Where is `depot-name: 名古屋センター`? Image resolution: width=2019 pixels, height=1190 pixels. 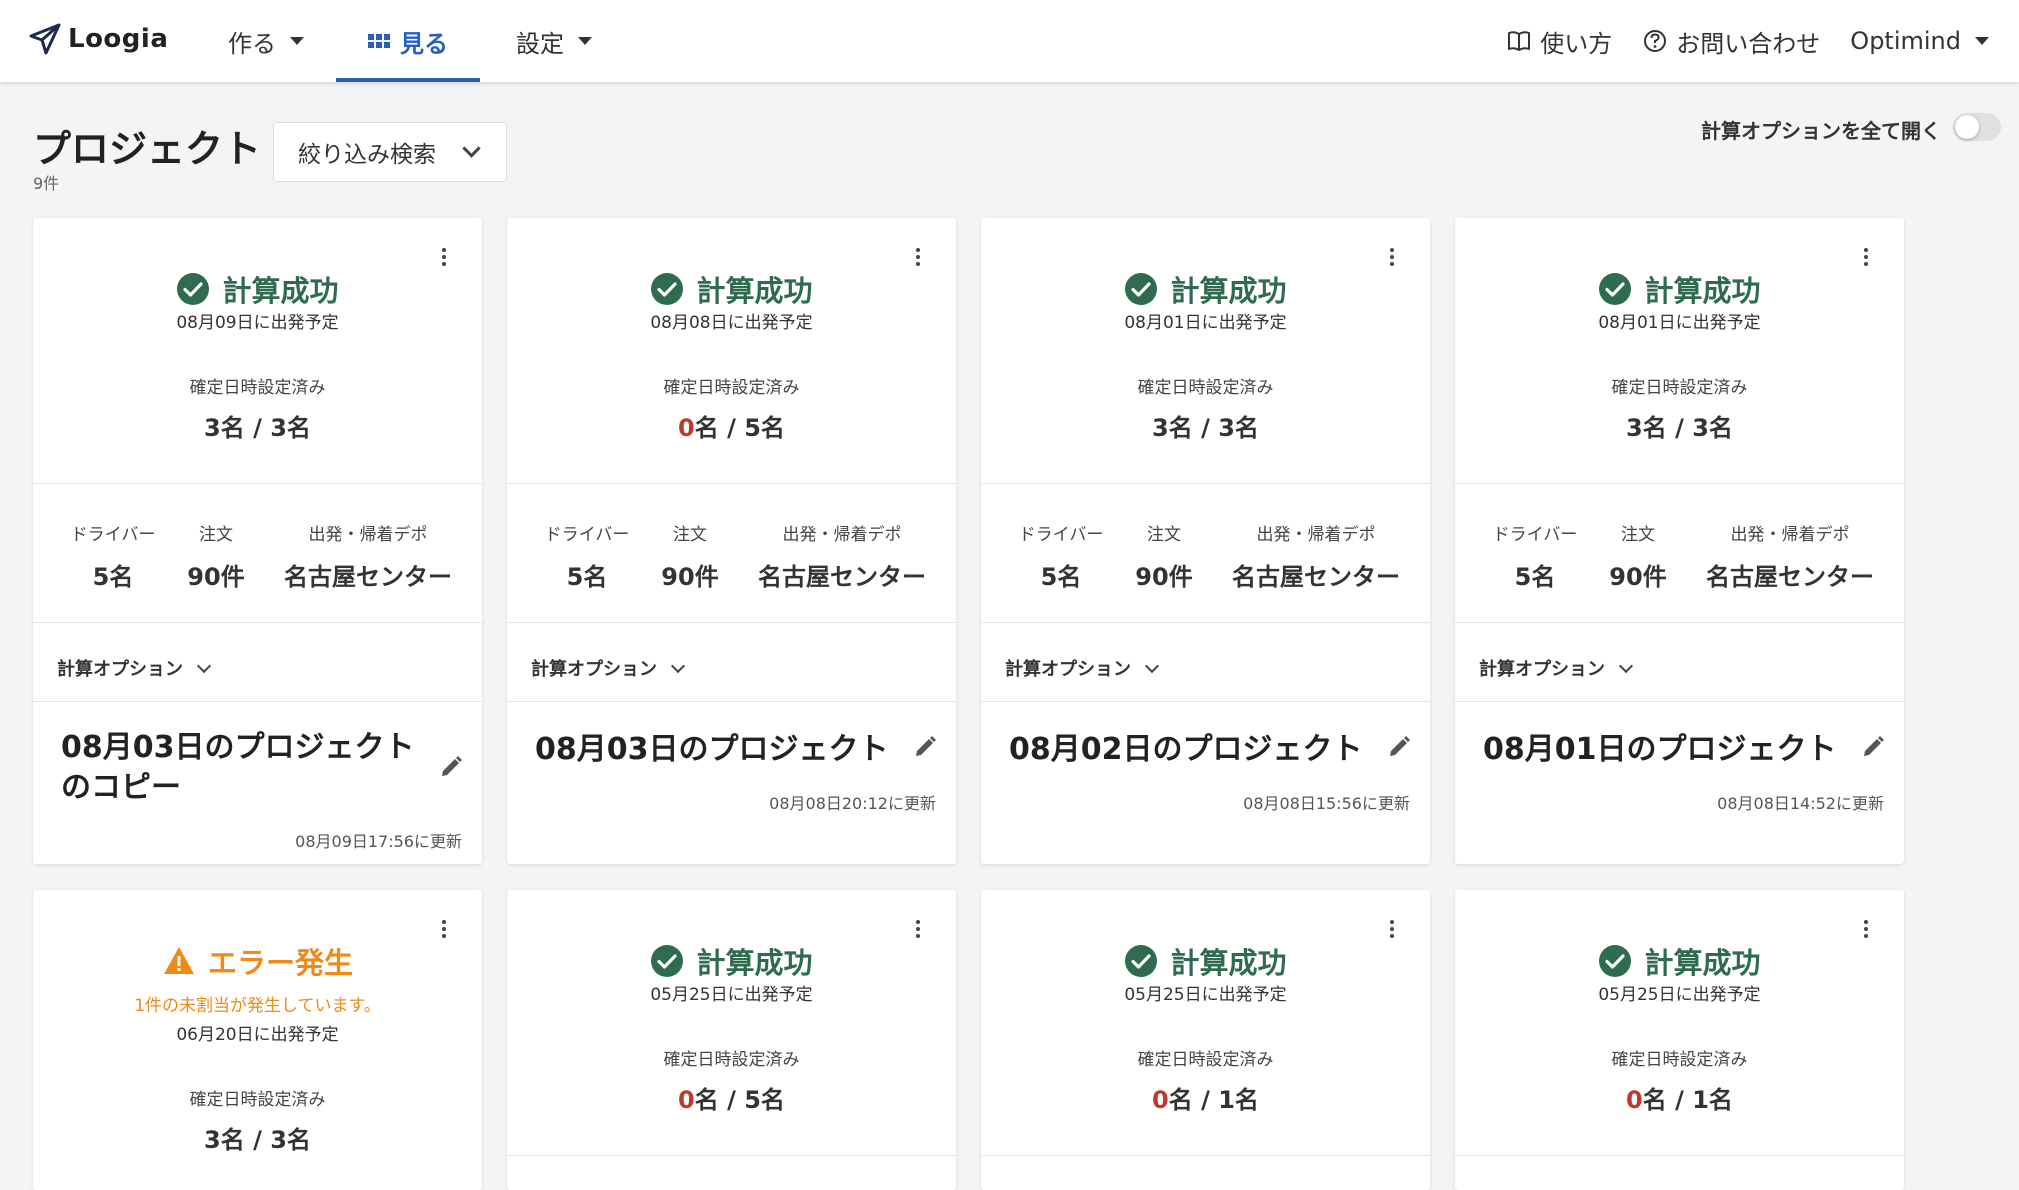
depot-name: 名古屋センター is located at coordinates (368, 577).